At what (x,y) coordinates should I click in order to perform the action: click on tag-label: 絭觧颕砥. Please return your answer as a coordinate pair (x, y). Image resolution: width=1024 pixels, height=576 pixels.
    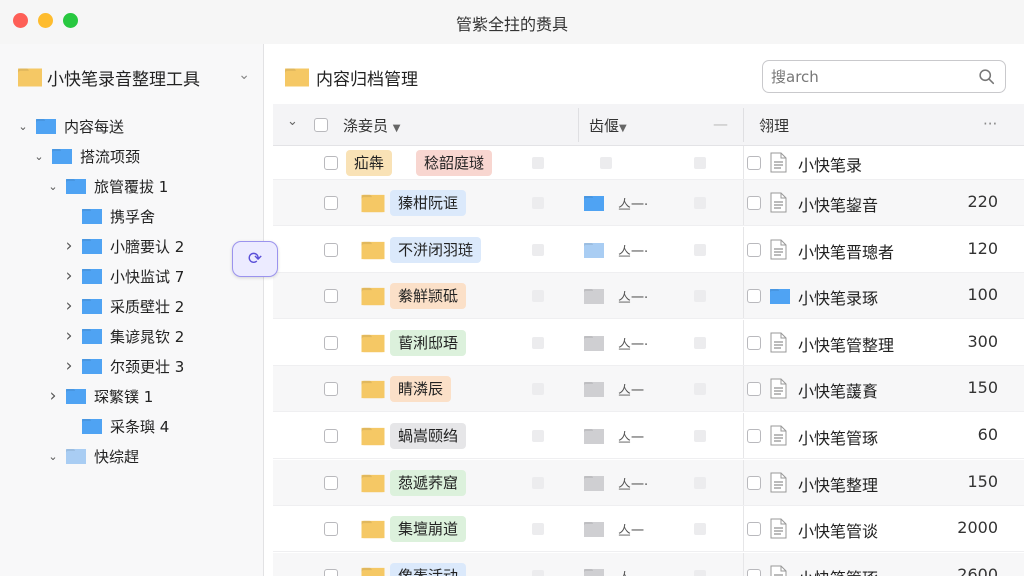
    Looking at the image, I should click on (428, 296).